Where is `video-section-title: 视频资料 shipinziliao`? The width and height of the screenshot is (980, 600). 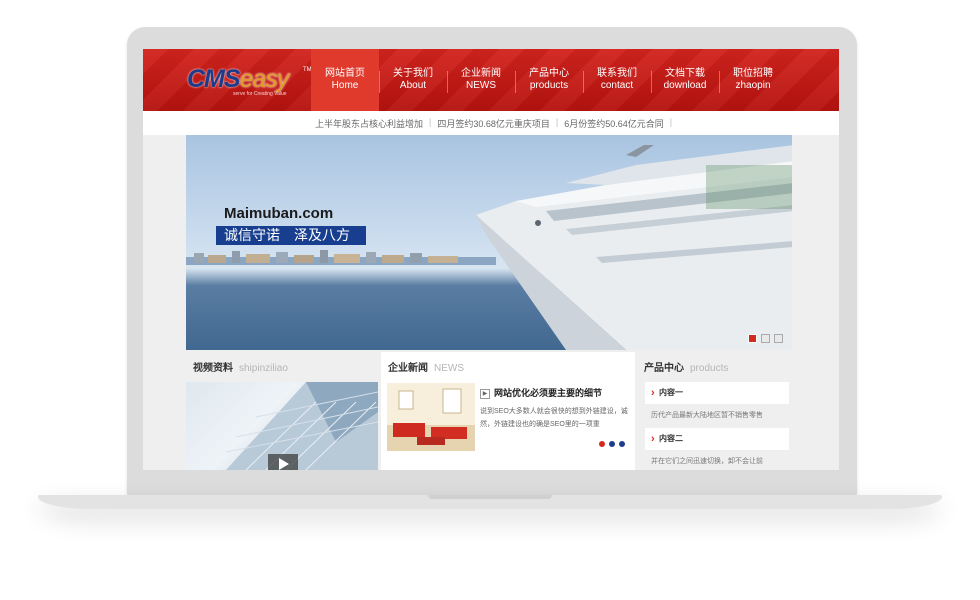
video-section-title: 视频资料 shipinziliao is located at coordinates (240, 366).